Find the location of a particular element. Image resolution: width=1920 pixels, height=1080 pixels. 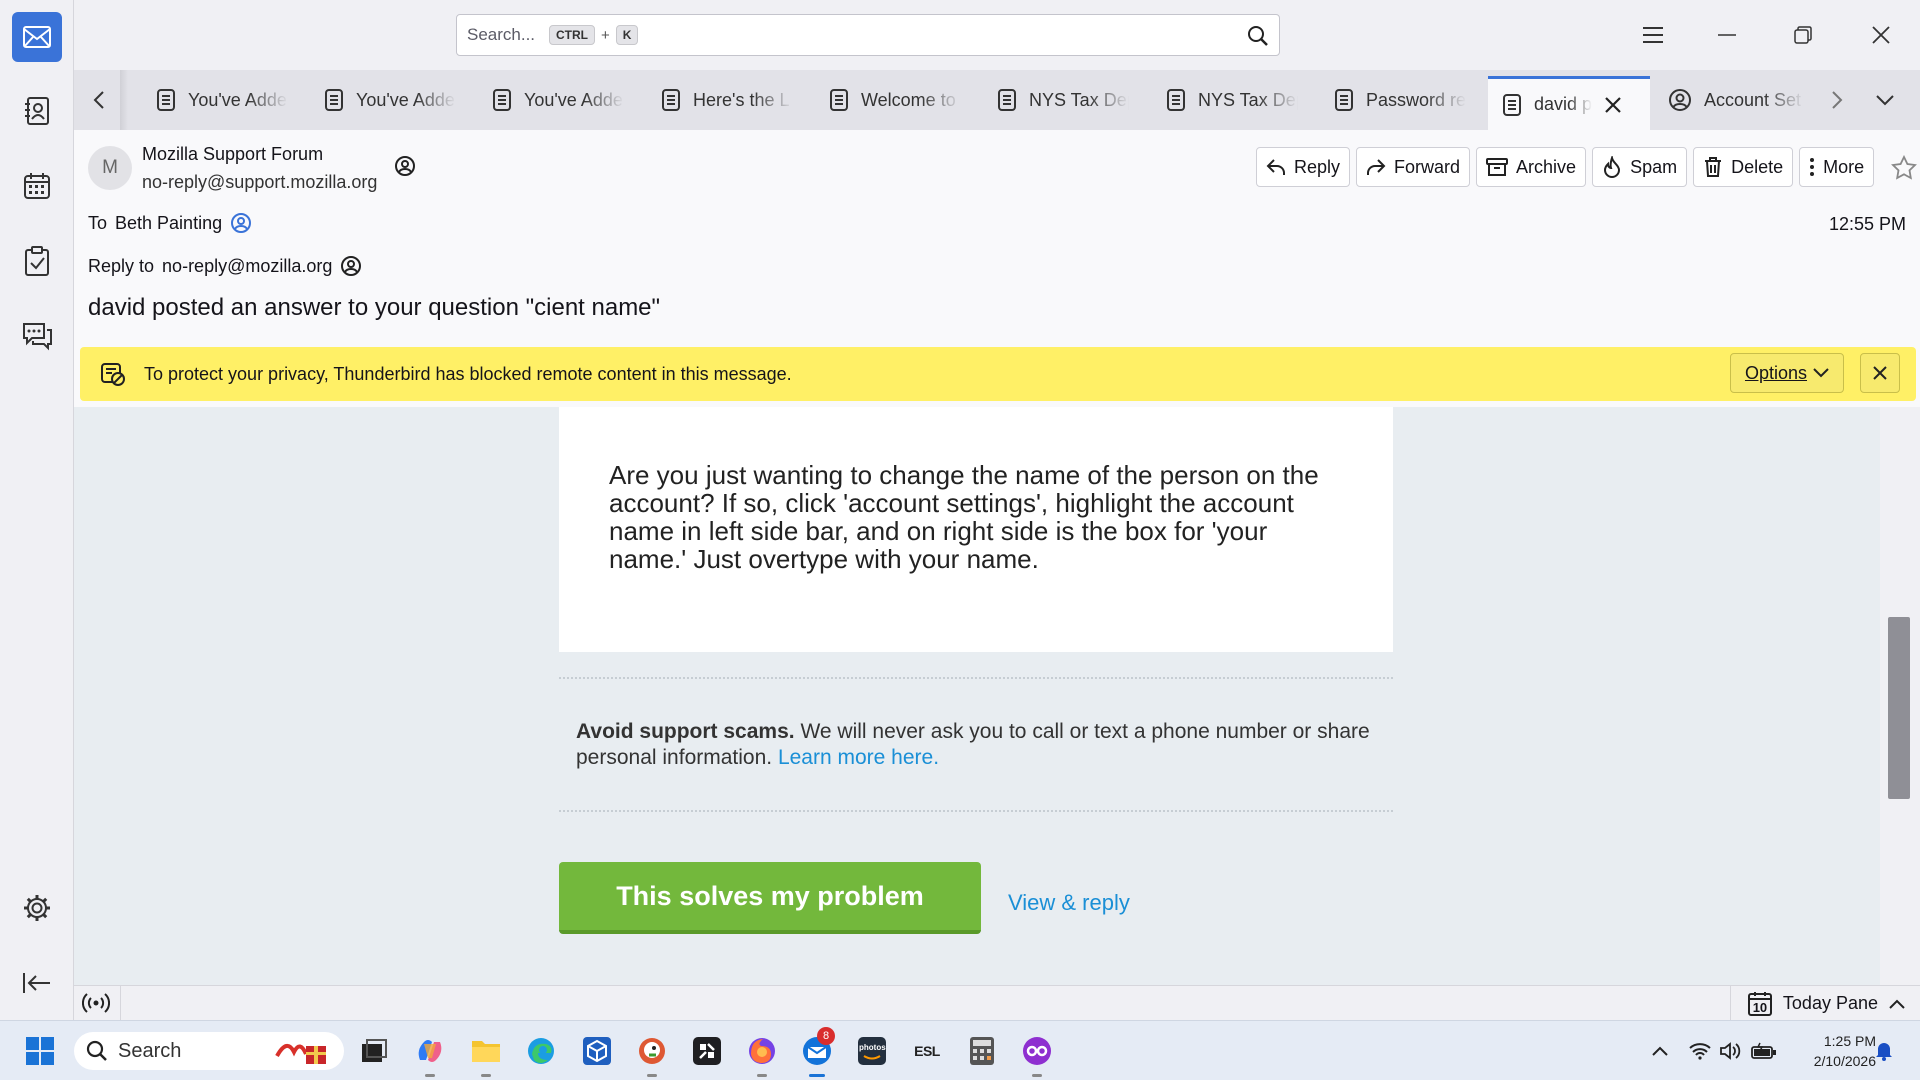

online-status-icon is located at coordinates (96, 1003).